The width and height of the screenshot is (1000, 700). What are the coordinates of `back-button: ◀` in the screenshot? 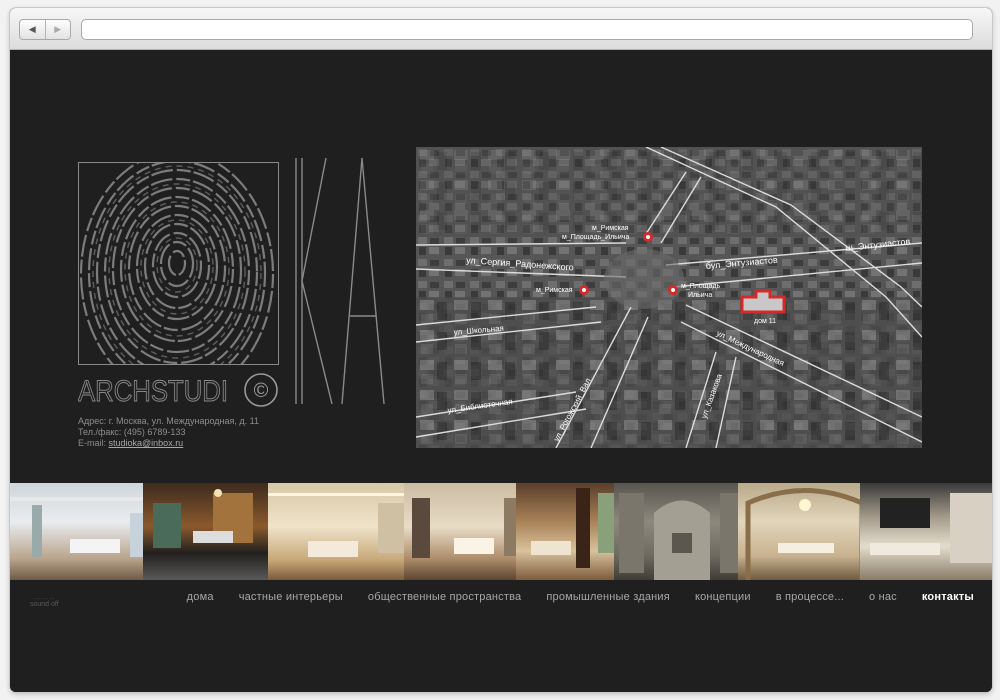 It's located at (32, 29).